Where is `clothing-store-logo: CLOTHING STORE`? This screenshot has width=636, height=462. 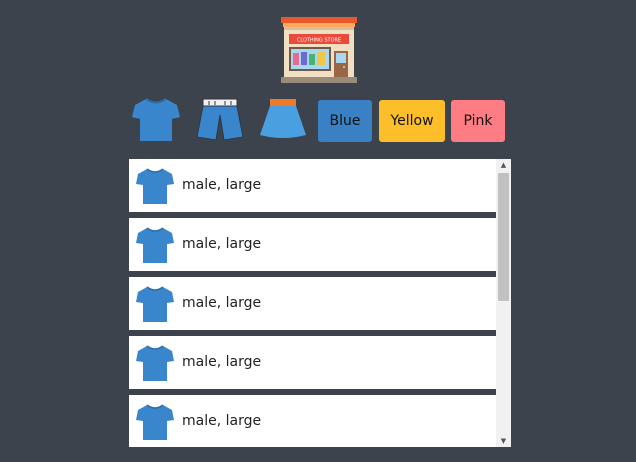 clothing-store-logo: CLOTHING STORE is located at coordinates (319, 50).